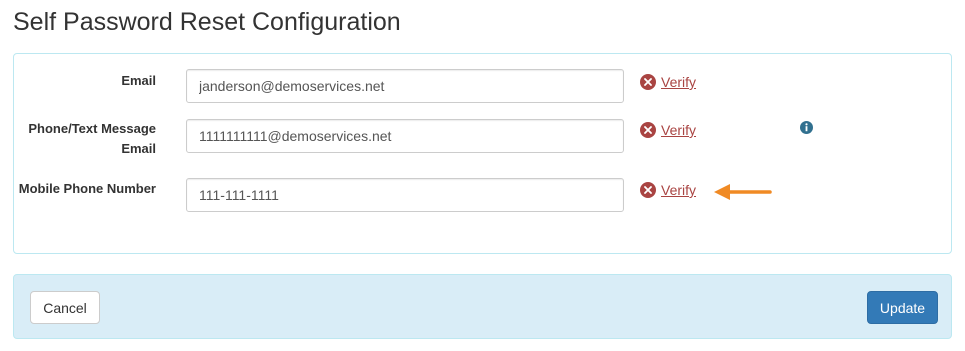 This screenshot has height=351, width=965. I want to click on page-title: Self Password Reset Configuration, so click(207, 22).